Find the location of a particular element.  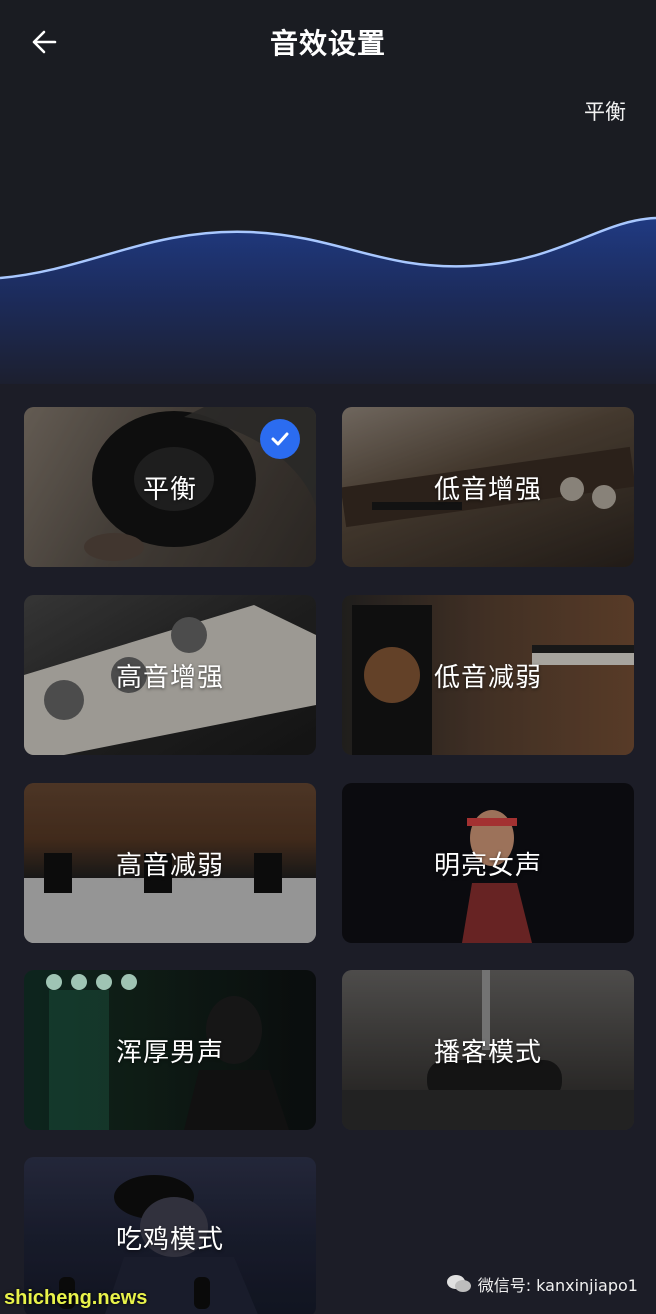

preset-label: 低音增强 is located at coordinates (487, 490).